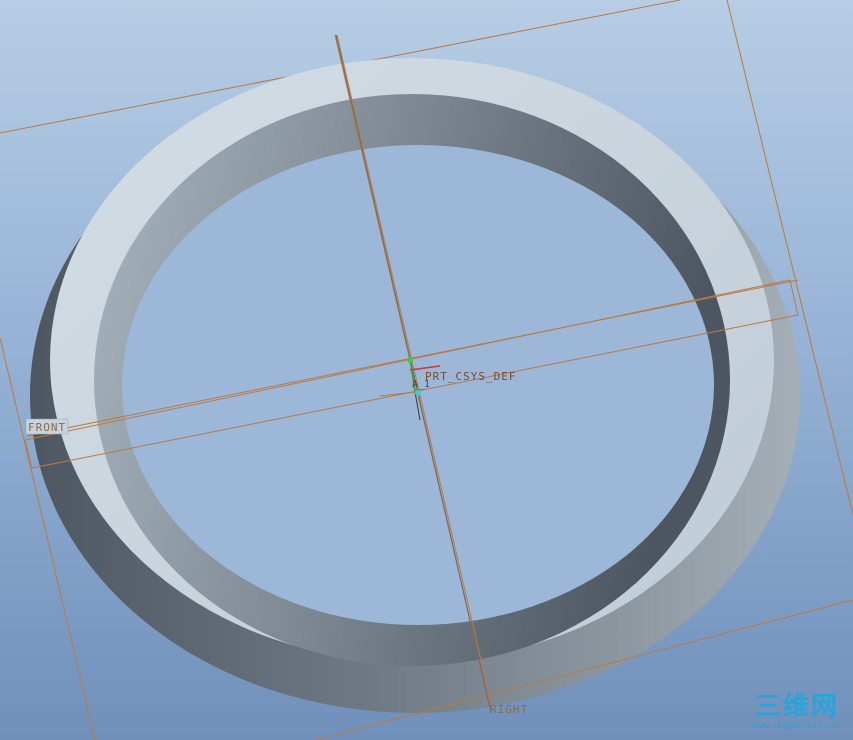 The image size is (853, 740). What do you see at coordinates (797, 726) in the screenshot?
I see `watermark-sub-text: www.3dportal.cn` at bounding box center [797, 726].